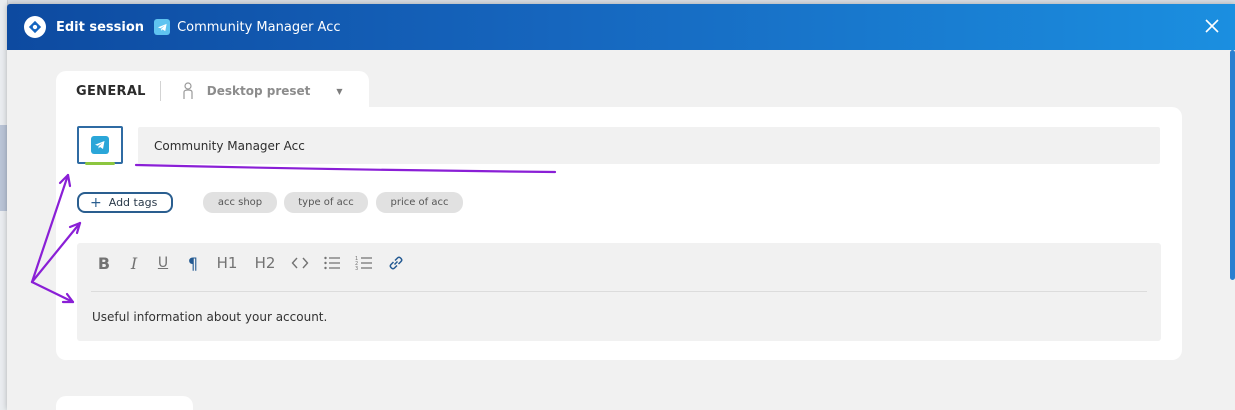 The width and height of the screenshot is (1235, 410). What do you see at coordinates (356, 269) in the screenshot?
I see `svg-text: 3` at bounding box center [356, 269].